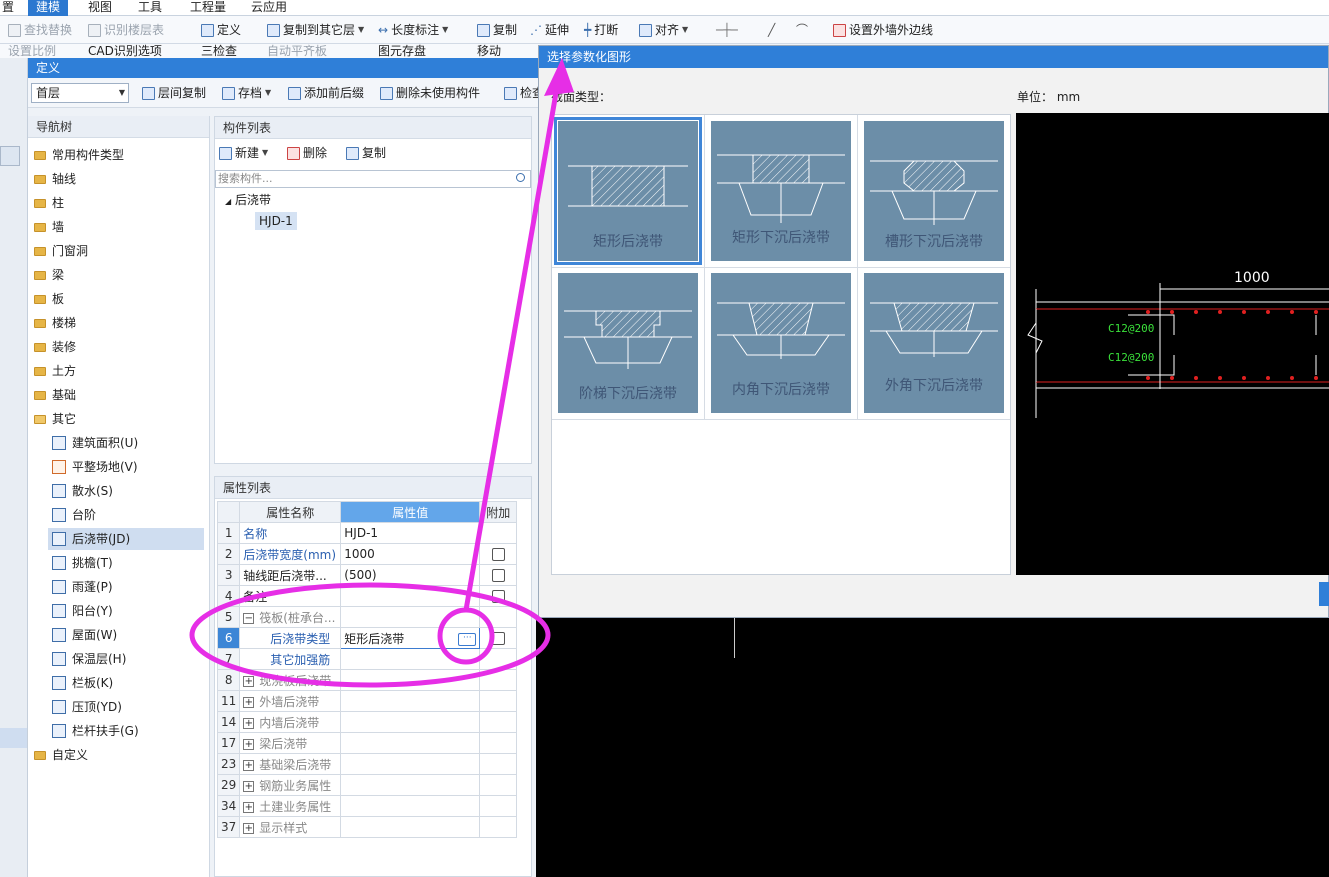 This screenshot has width=1329, height=877. Describe the element at coordinates (49, 275) in the screenshot. I see `nav-folder-beam: 梁` at that location.